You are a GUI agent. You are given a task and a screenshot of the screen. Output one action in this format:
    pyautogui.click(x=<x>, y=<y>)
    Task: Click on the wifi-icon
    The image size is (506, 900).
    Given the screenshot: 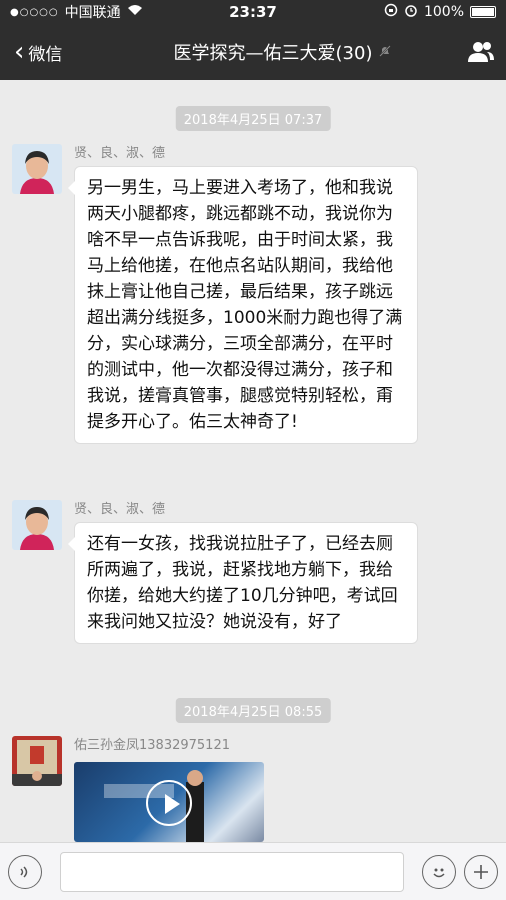 What is the action you would take?
    pyautogui.click(x=135, y=12)
    